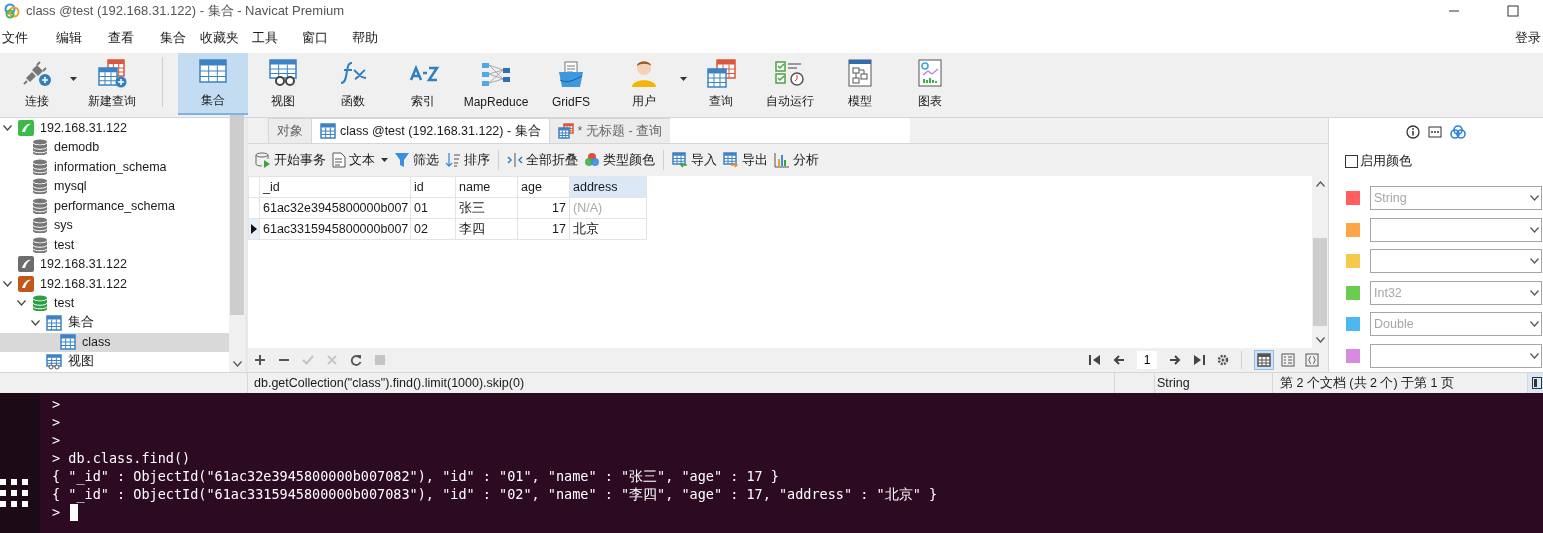 This screenshot has width=1543, height=533. Describe the element at coordinates (335, 208) in the screenshot. I see `table-cell: 61ac32e3945800000b007` at that location.